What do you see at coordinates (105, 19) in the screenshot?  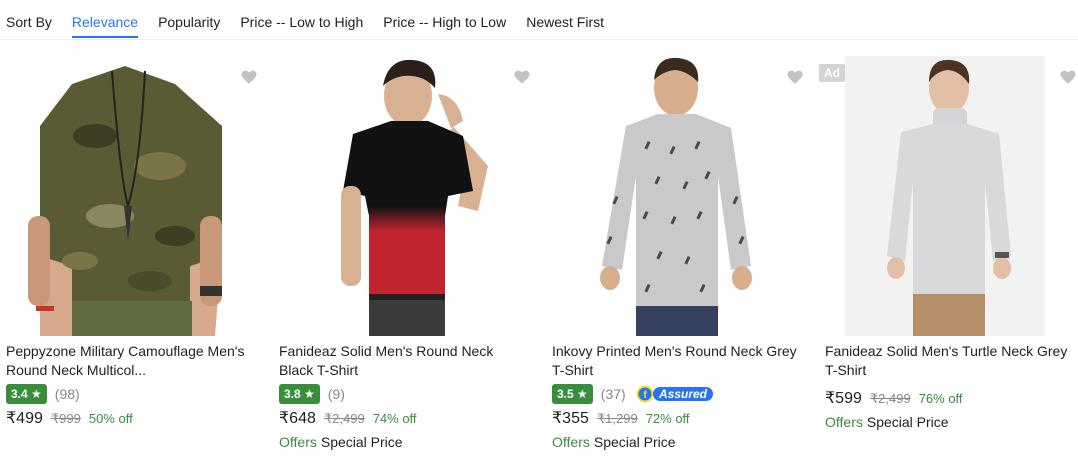 I see `sort-option-relevance: Relevance` at bounding box center [105, 19].